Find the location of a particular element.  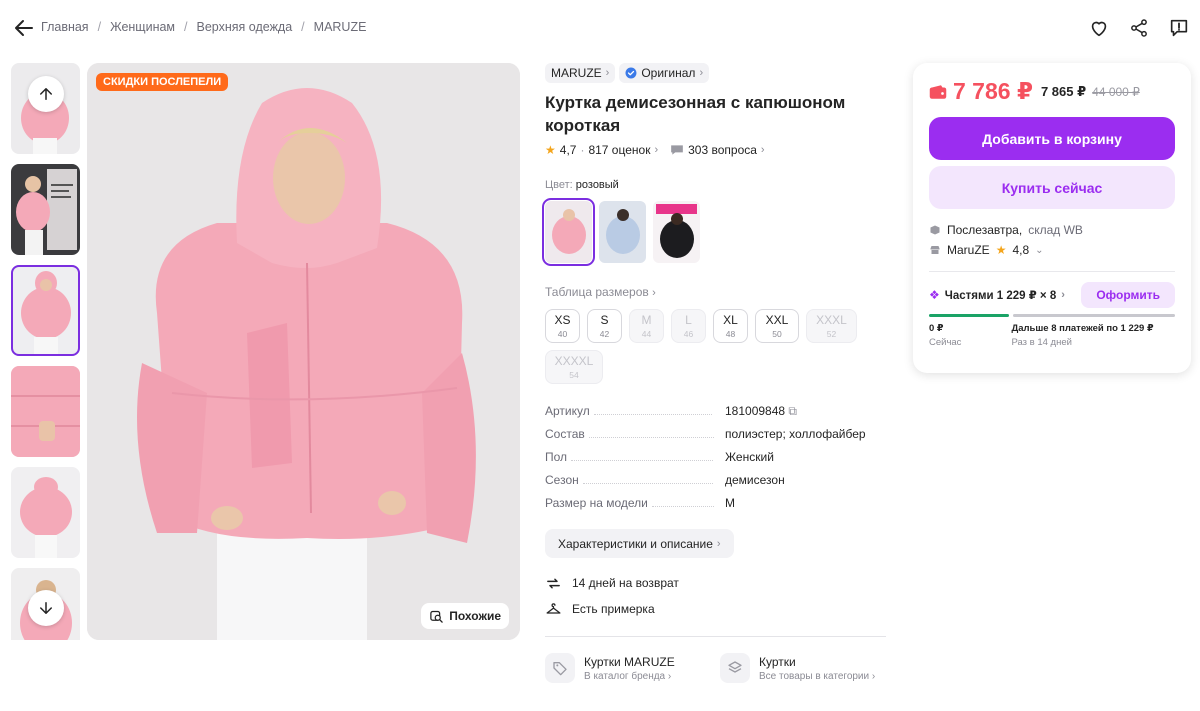

color-label-key: Цвет: is located at coordinates (559, 185).